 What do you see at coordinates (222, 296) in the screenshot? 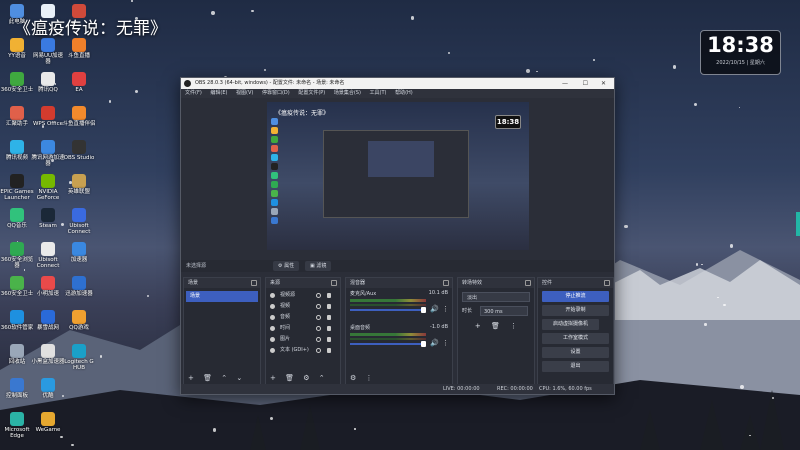
I see `scene-item: 场景` at bounding box center [222, 296].